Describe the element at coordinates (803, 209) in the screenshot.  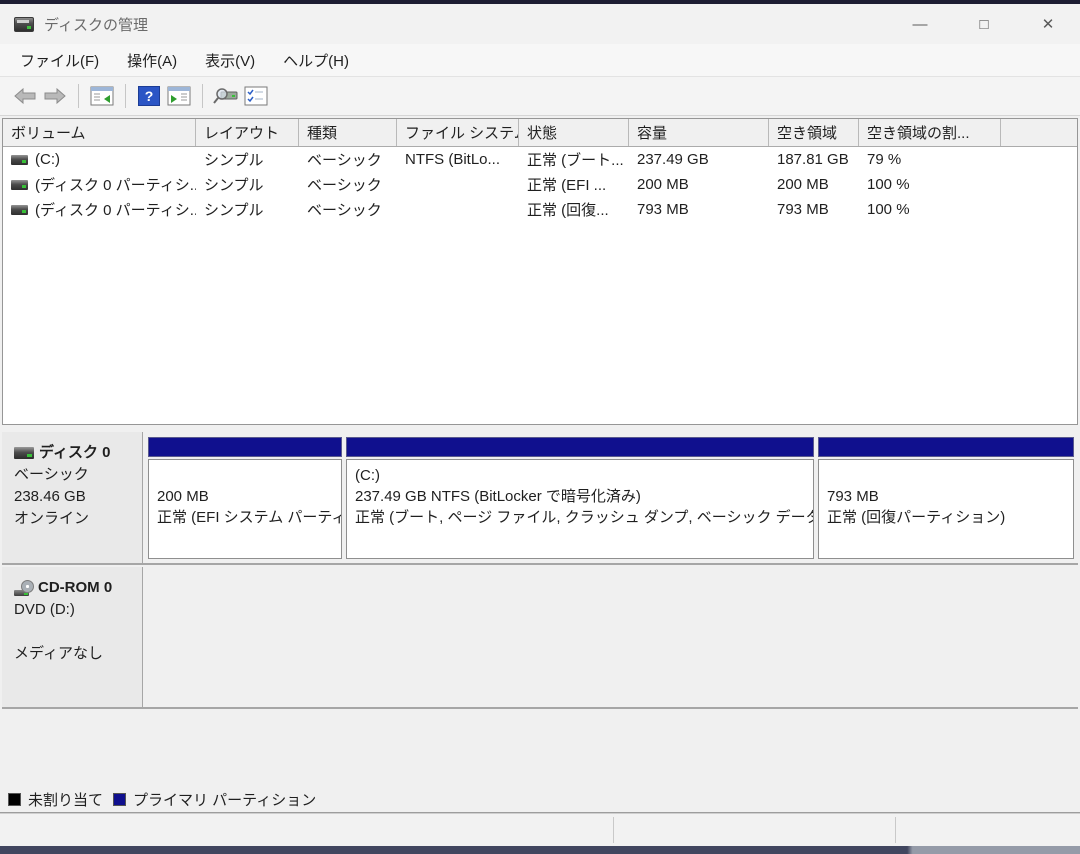
I see `volume-free: 793 MB` at that location.